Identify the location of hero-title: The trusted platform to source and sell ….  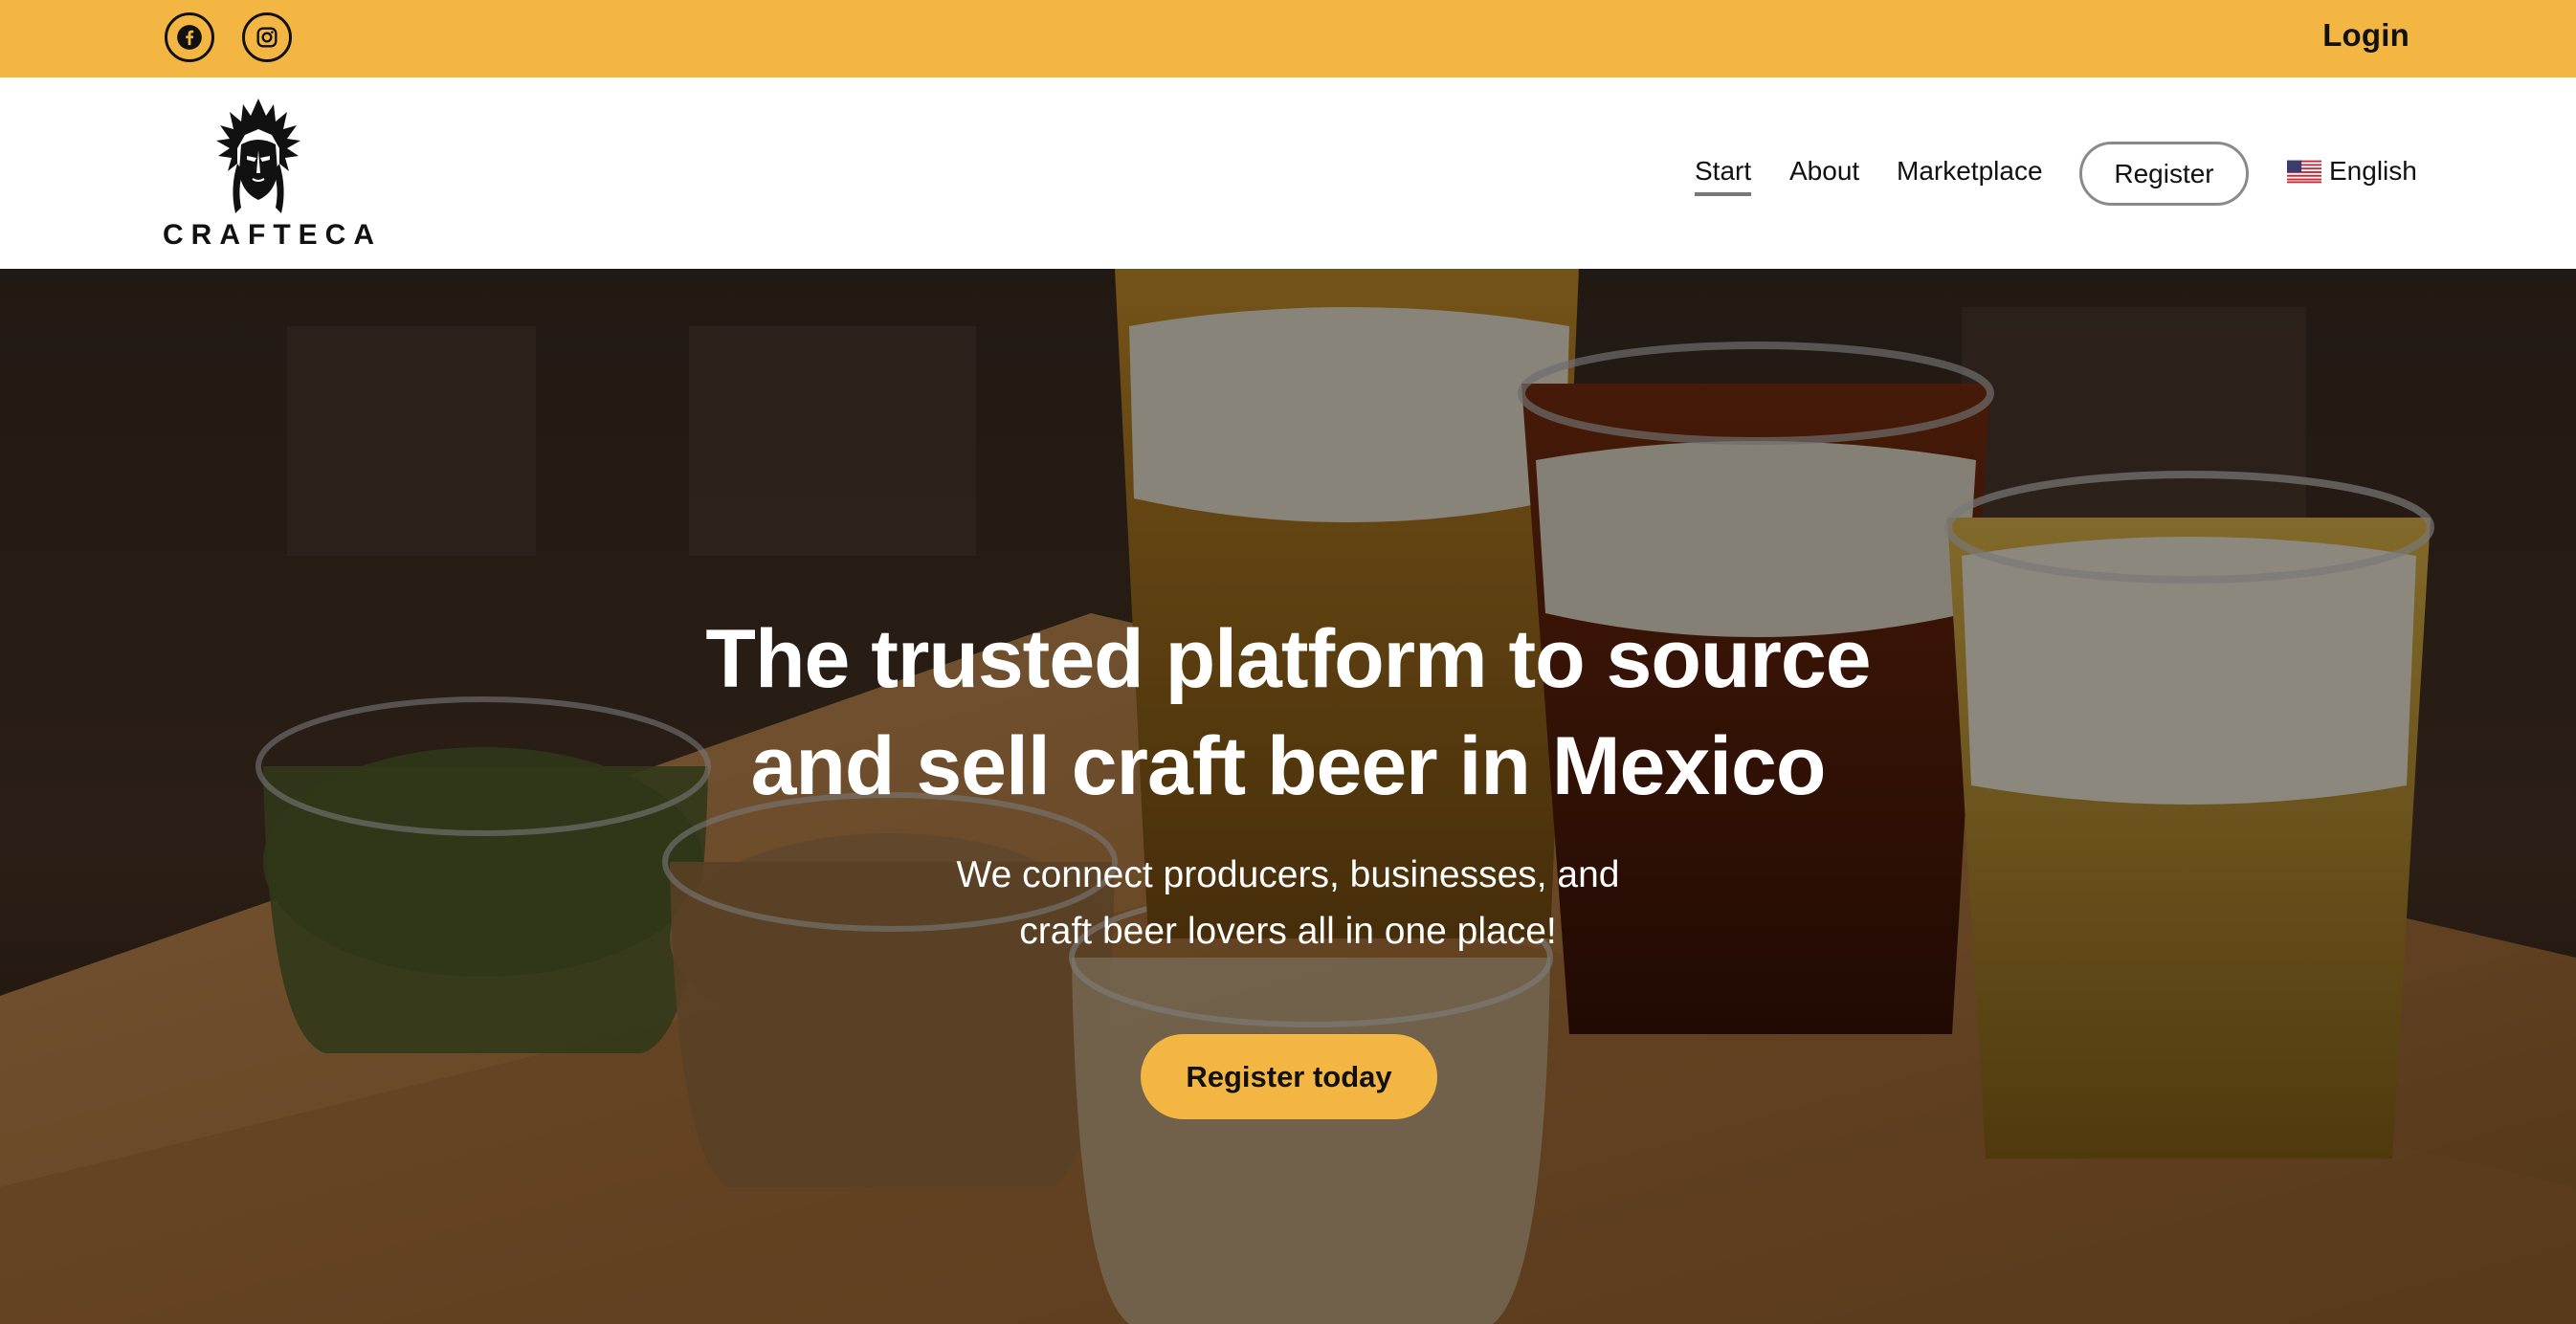
(1288, 713).